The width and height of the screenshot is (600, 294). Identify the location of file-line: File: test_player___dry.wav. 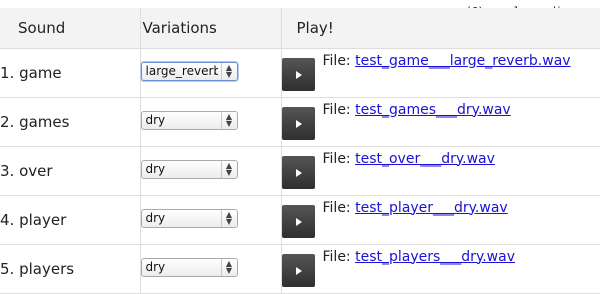
(415, 208).